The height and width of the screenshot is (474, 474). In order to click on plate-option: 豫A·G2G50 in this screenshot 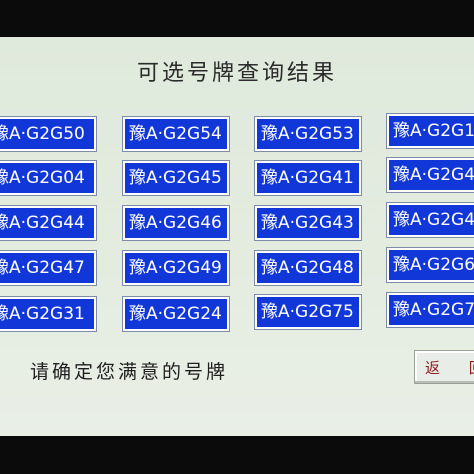, I will do `click(48, 134)`.